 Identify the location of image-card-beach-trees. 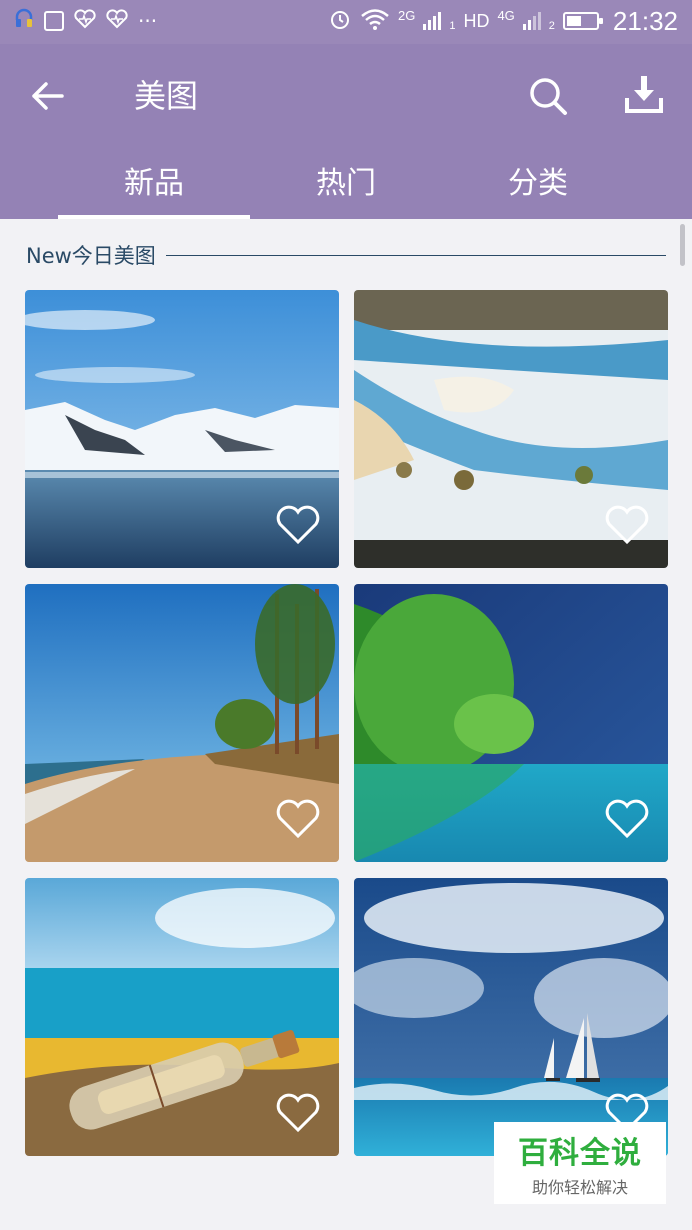
(182, 723).